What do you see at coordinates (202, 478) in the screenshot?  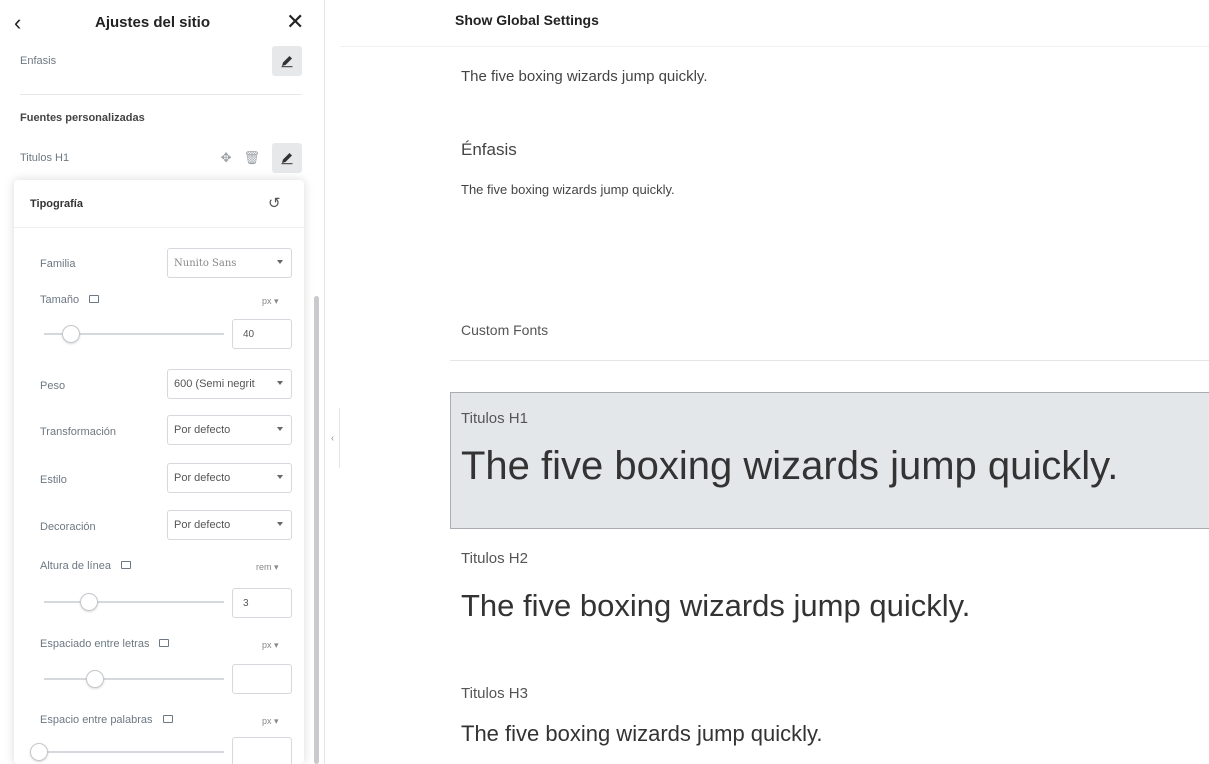 I see `style-value: Por defecto` at bounding box center [202, 478].